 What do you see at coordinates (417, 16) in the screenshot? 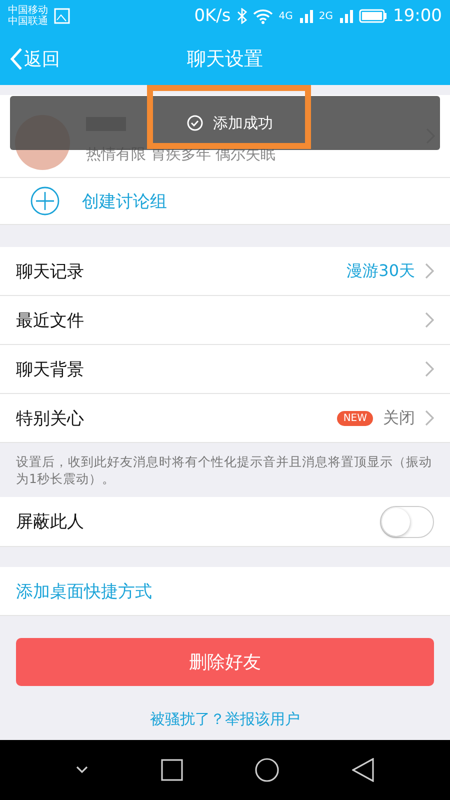
I see `clock-time: 19:00` at bounding box center [417, 16].